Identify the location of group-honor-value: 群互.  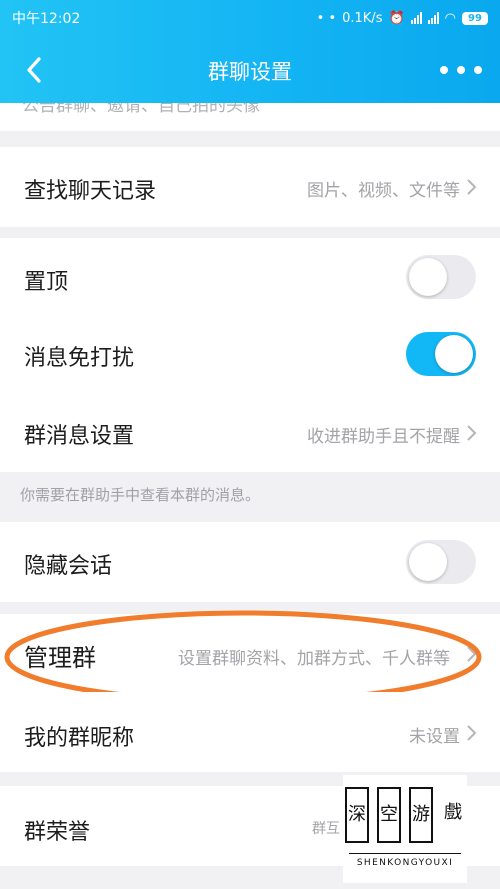
(326, 829).